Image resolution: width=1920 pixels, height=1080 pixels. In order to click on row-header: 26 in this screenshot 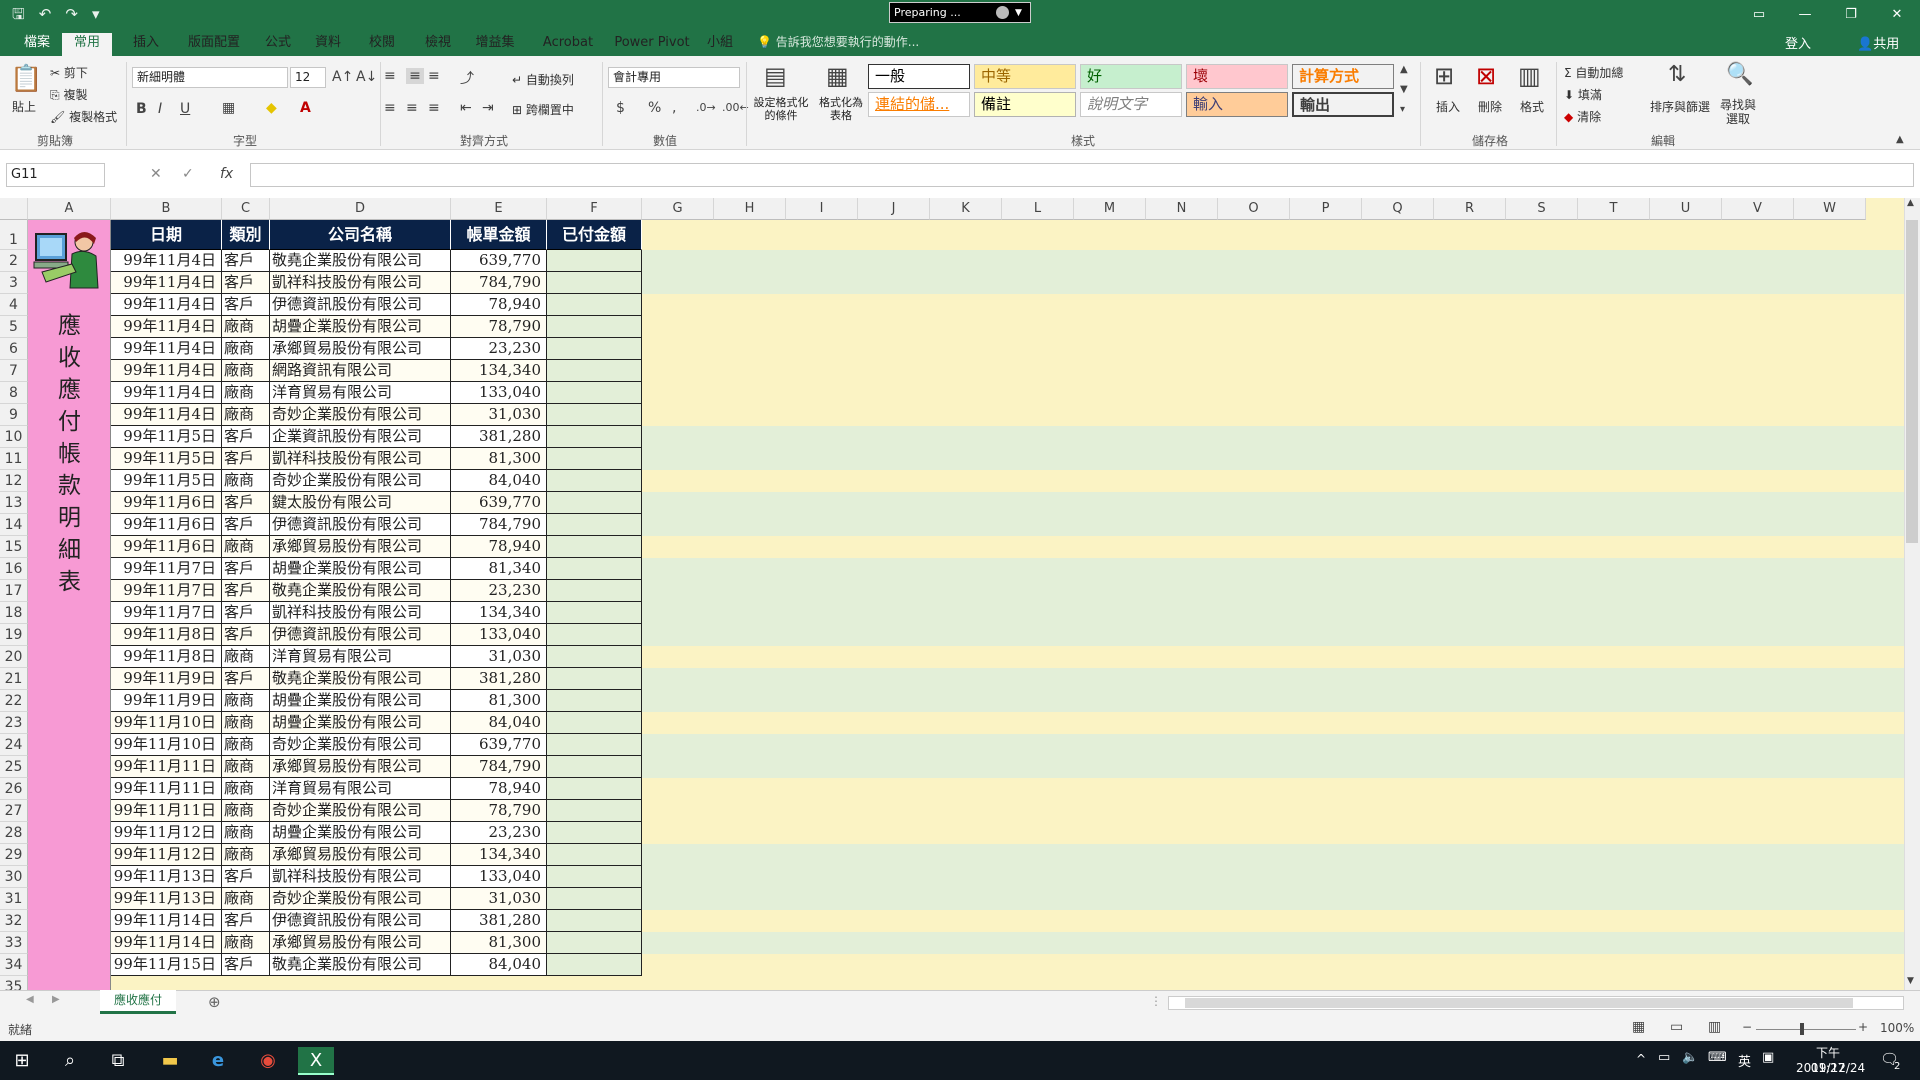, I will do `click(14, 789)`.